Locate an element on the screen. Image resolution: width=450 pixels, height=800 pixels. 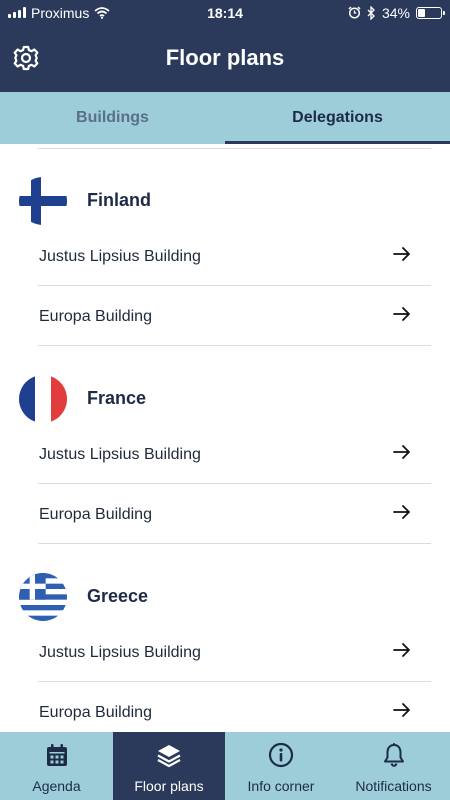
nav-agenda: Agenda is located at coordinates (56, 766).